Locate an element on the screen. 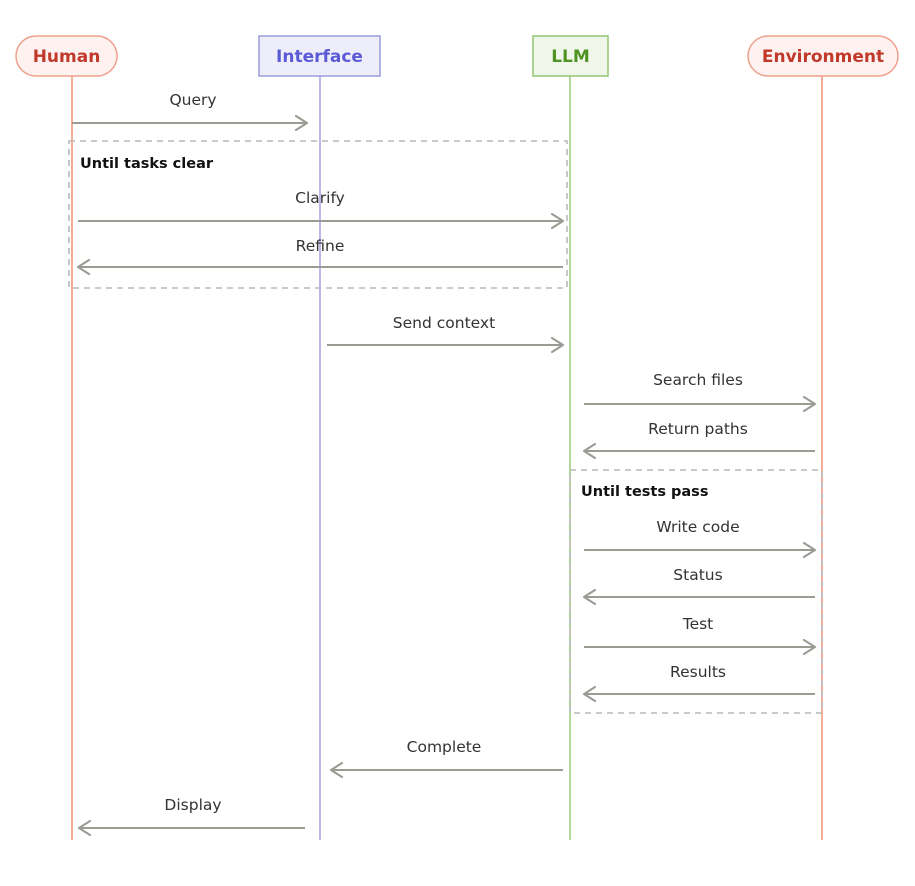 Image resolution: width=915 pixels, height=886 pixels. message-label: Complete is located at coordinates (444, 747).